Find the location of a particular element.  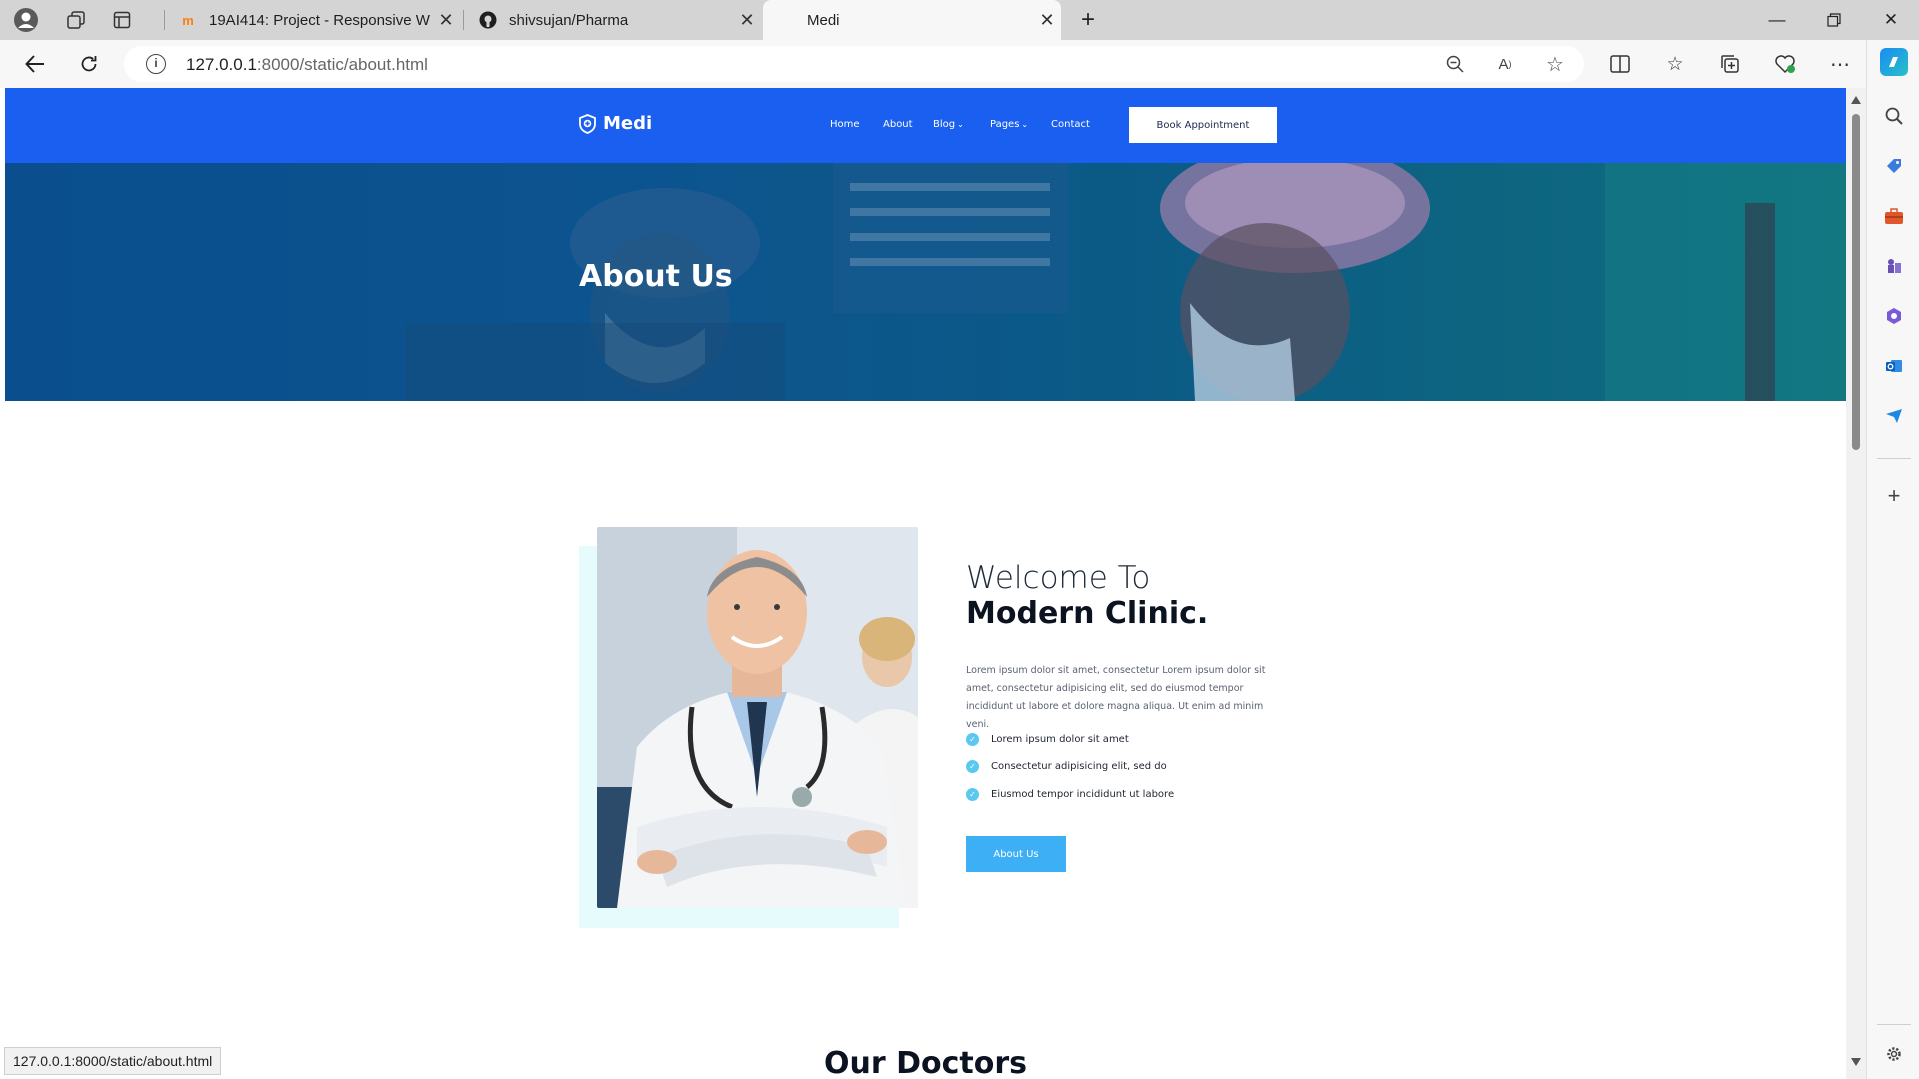

nav-home: Home is located at coordinates (845, 124).